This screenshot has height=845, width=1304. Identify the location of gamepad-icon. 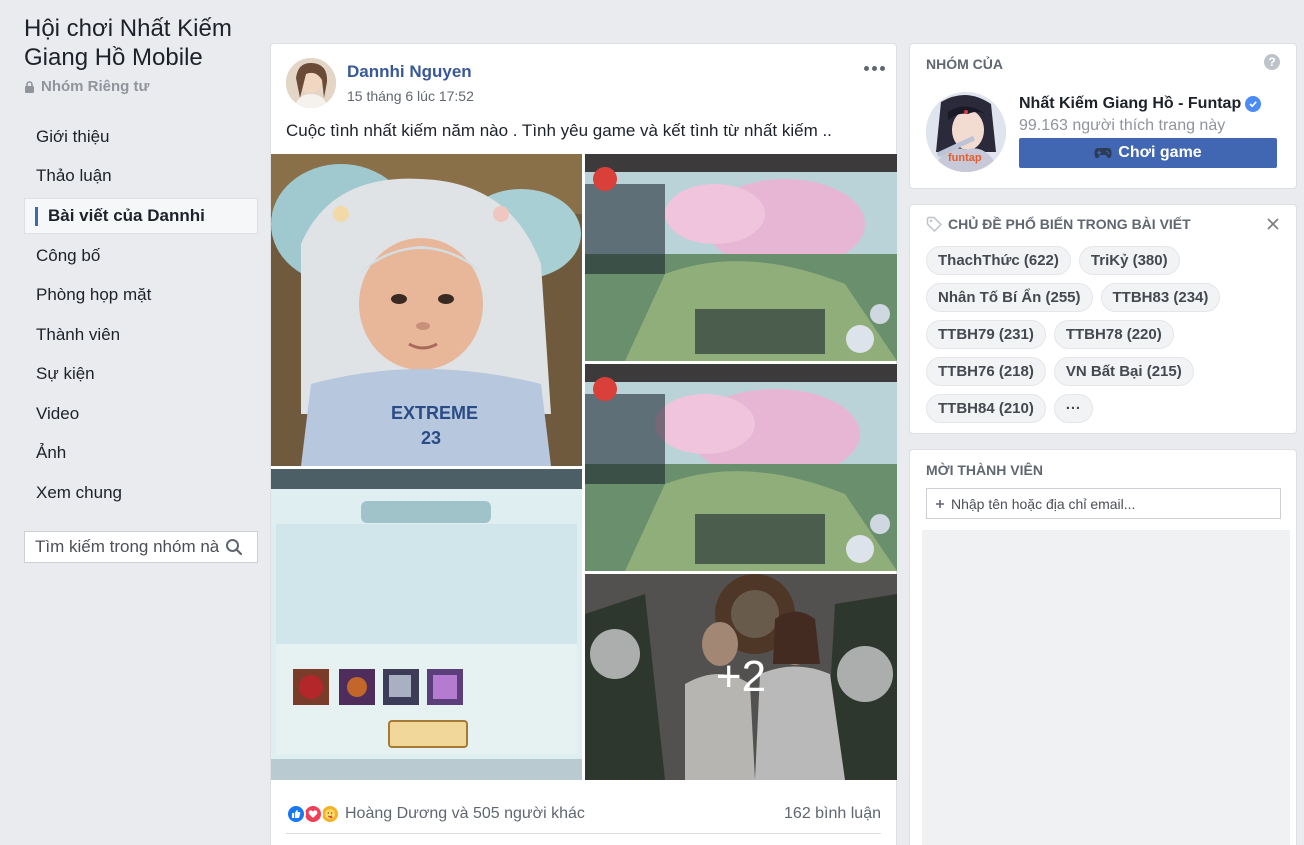
(1103, 153).